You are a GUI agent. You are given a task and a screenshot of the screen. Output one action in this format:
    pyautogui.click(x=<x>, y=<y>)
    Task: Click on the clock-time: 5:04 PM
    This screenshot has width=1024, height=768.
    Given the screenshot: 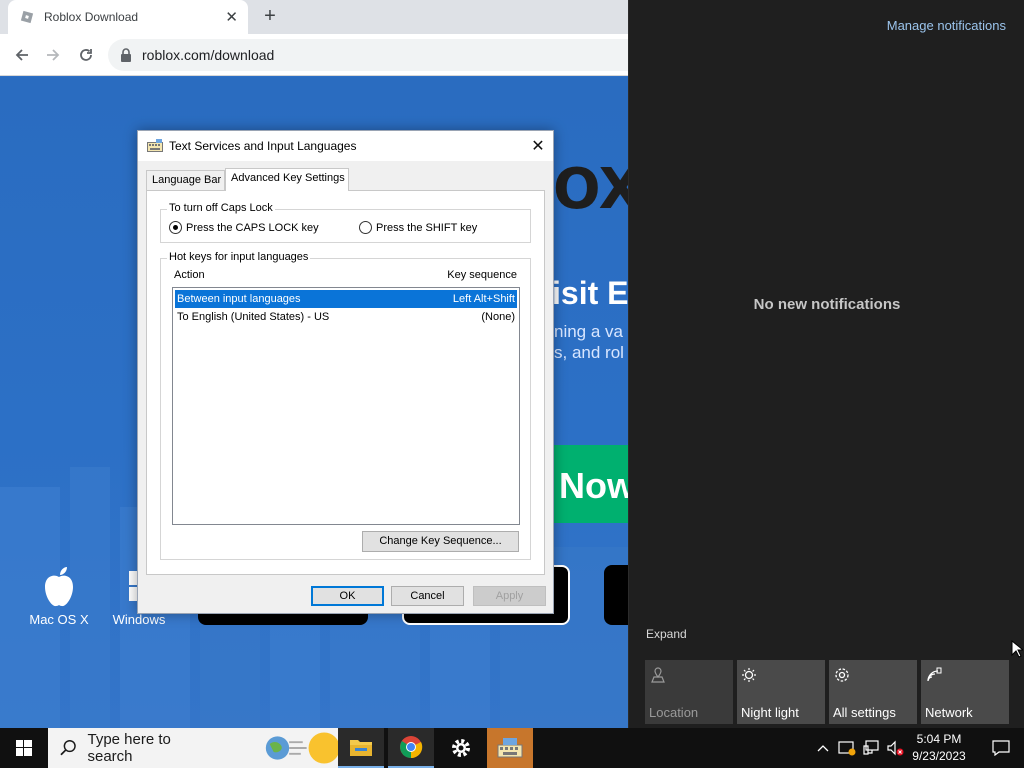 What is the action you would take?
    pyautogui.click(x=939, y=739)
    